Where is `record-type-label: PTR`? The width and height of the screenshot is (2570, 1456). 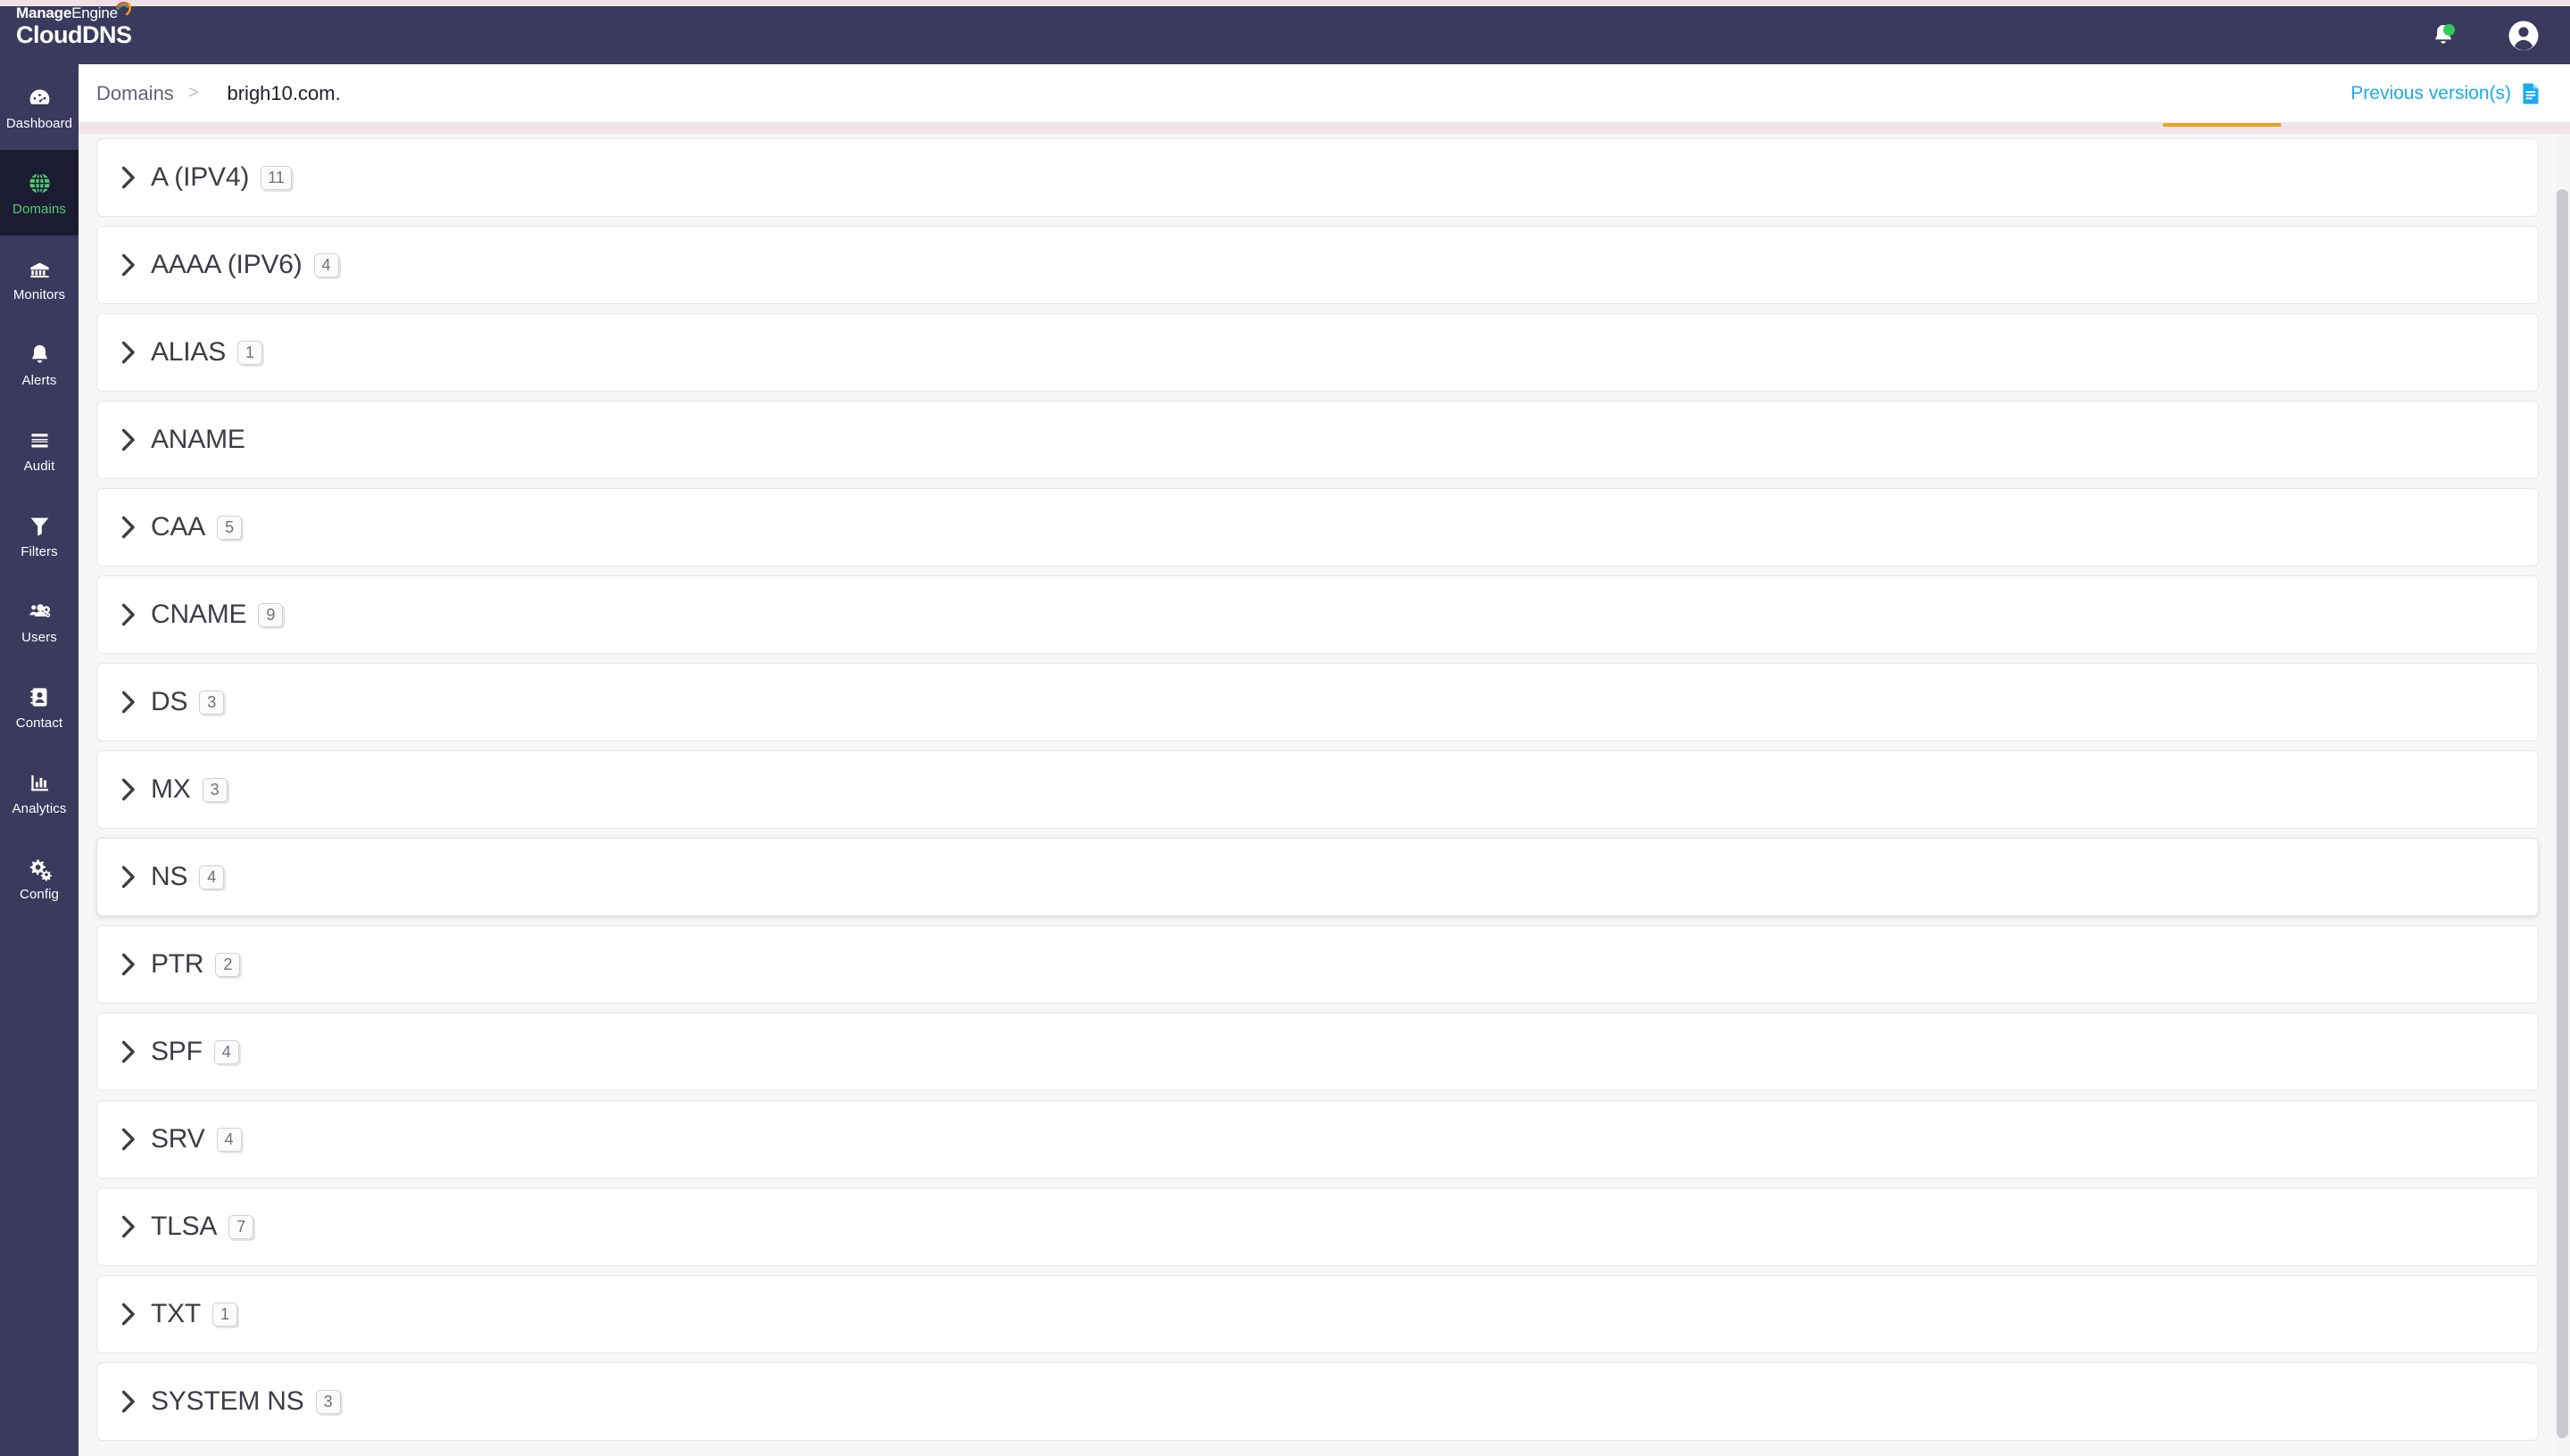 record-type-label: PTR is located at coordinates (177, 964).